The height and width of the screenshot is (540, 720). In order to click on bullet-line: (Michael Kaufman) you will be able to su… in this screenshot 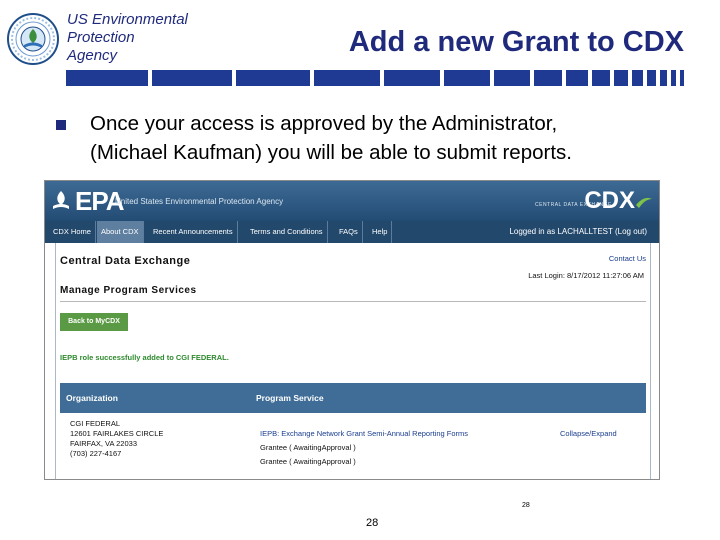, I will do `click(331, 152)`.